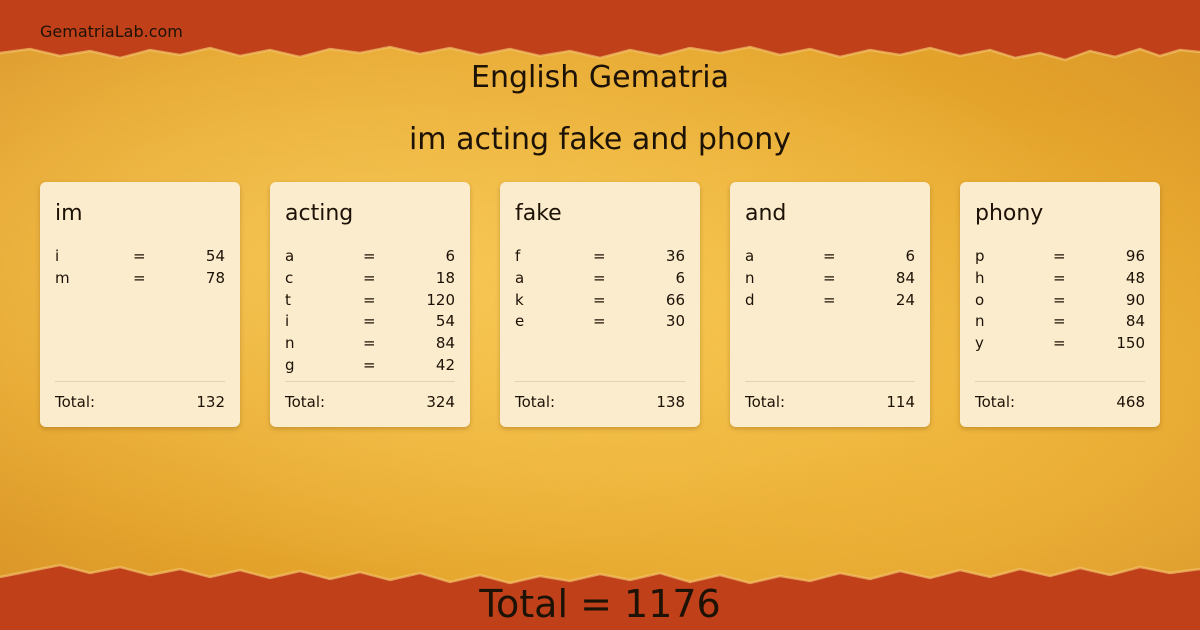 The image size is (1200, 630). I want to click on letter: f, so click(518, 256).